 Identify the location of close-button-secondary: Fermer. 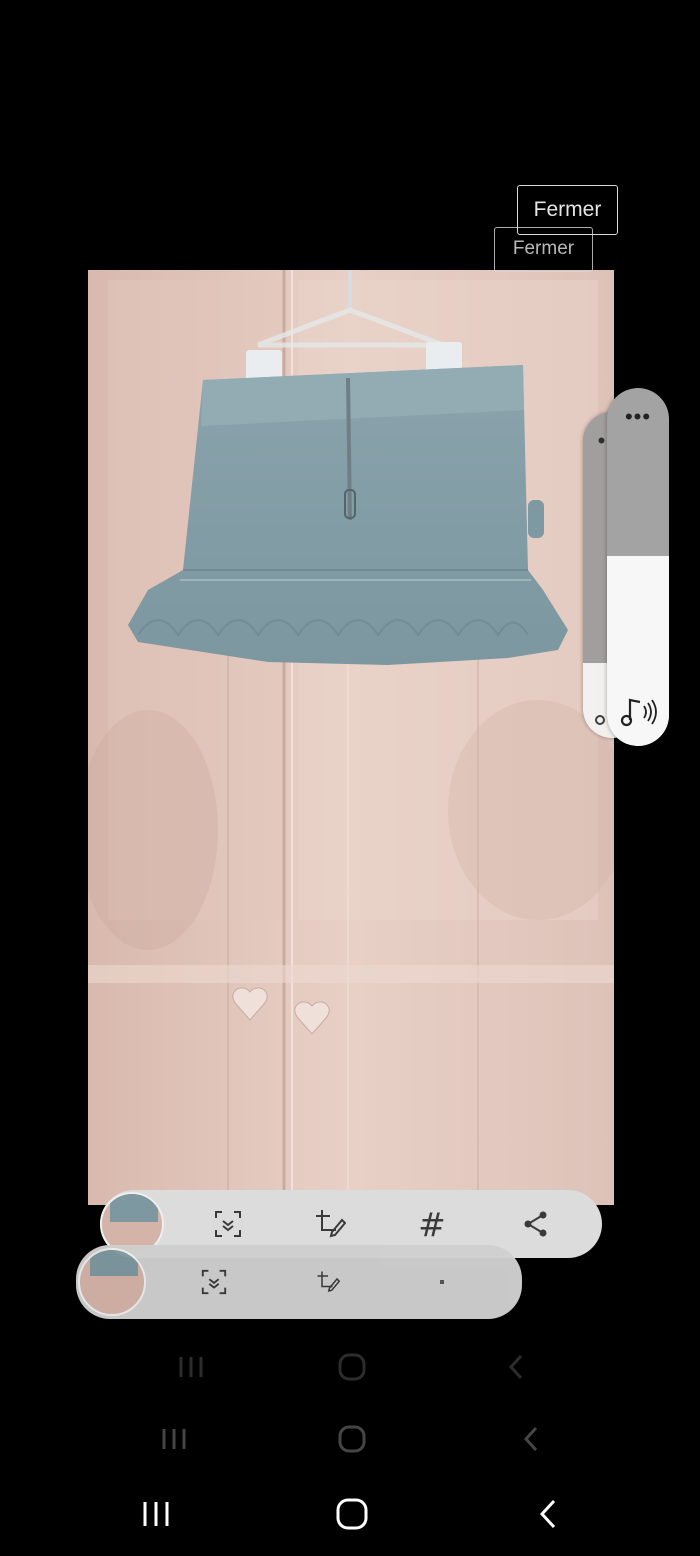
(543, 249).